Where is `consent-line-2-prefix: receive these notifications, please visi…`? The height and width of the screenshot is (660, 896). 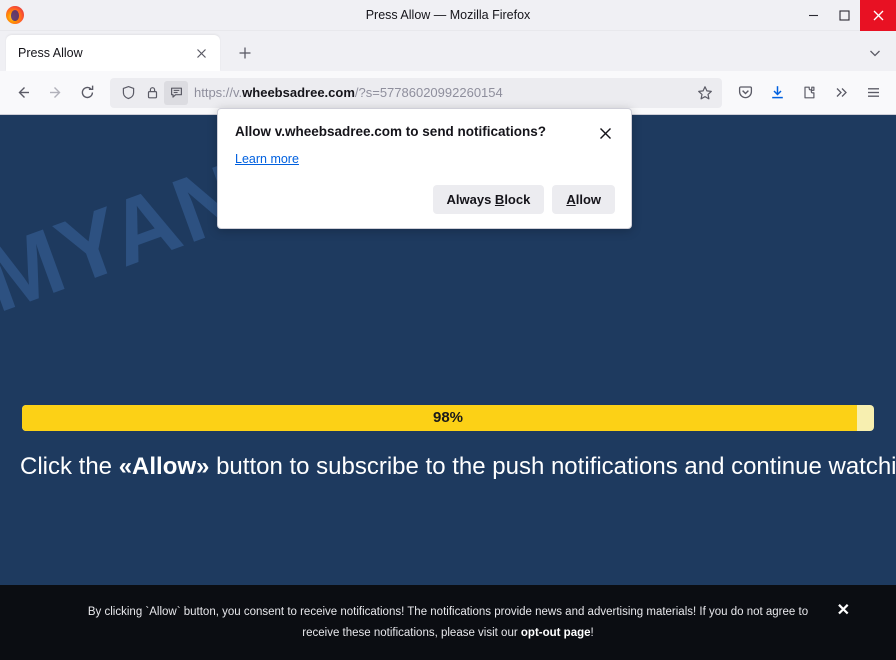 consent-line-2-prefix: receive these notifications, please visi… is located at coordinates (411, 632).